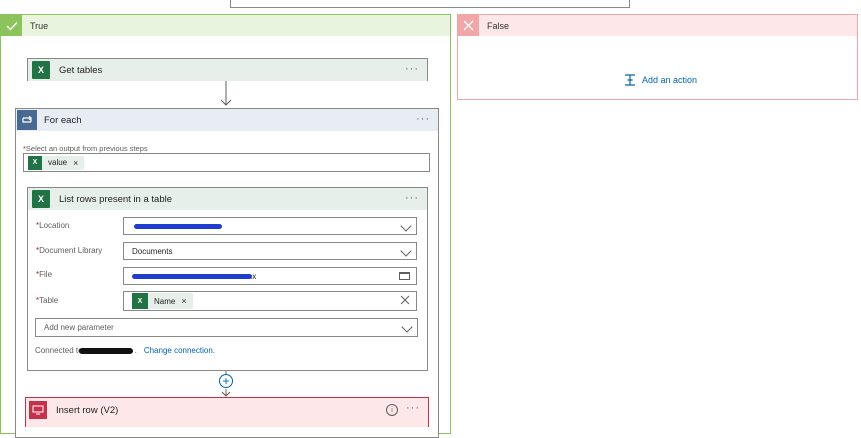 The image size is (861, 438). I want to click on true-branch-header: True, so click(225, 25).